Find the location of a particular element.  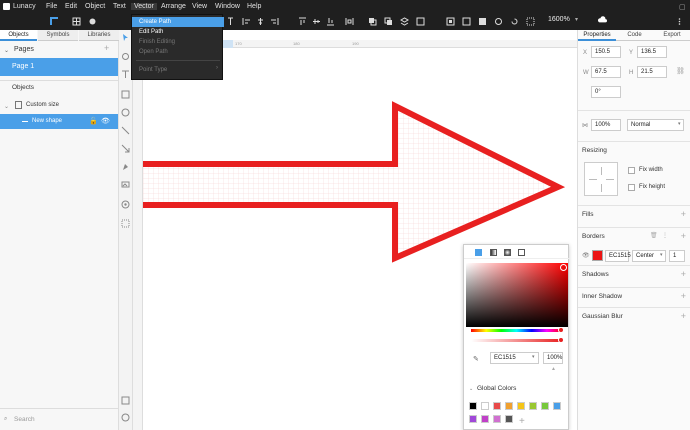

menu-arrange: Arrange is located at coordinates (173, 6).